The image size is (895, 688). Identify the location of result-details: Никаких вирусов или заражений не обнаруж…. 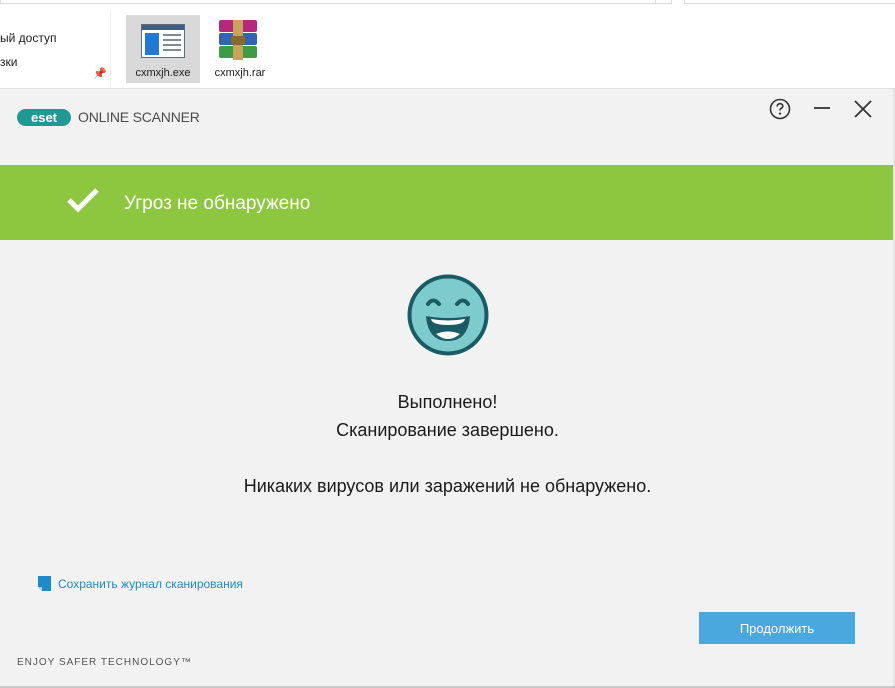
(447, 486).